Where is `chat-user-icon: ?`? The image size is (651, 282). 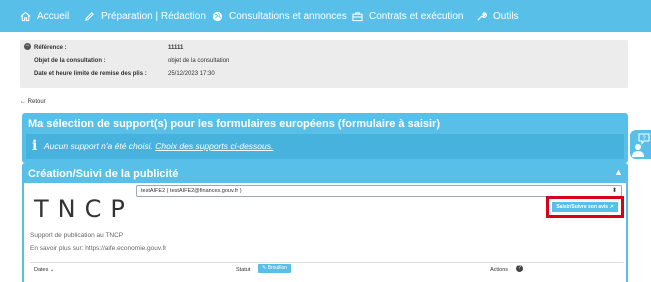
chat-user-icon: ? is located at coordinates (641, 145).